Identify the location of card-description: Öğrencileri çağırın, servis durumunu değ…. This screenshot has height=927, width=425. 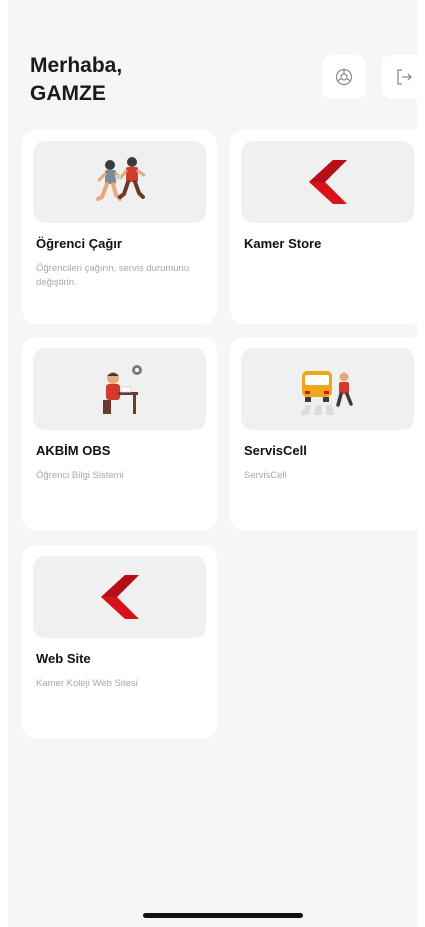
(113, 275).